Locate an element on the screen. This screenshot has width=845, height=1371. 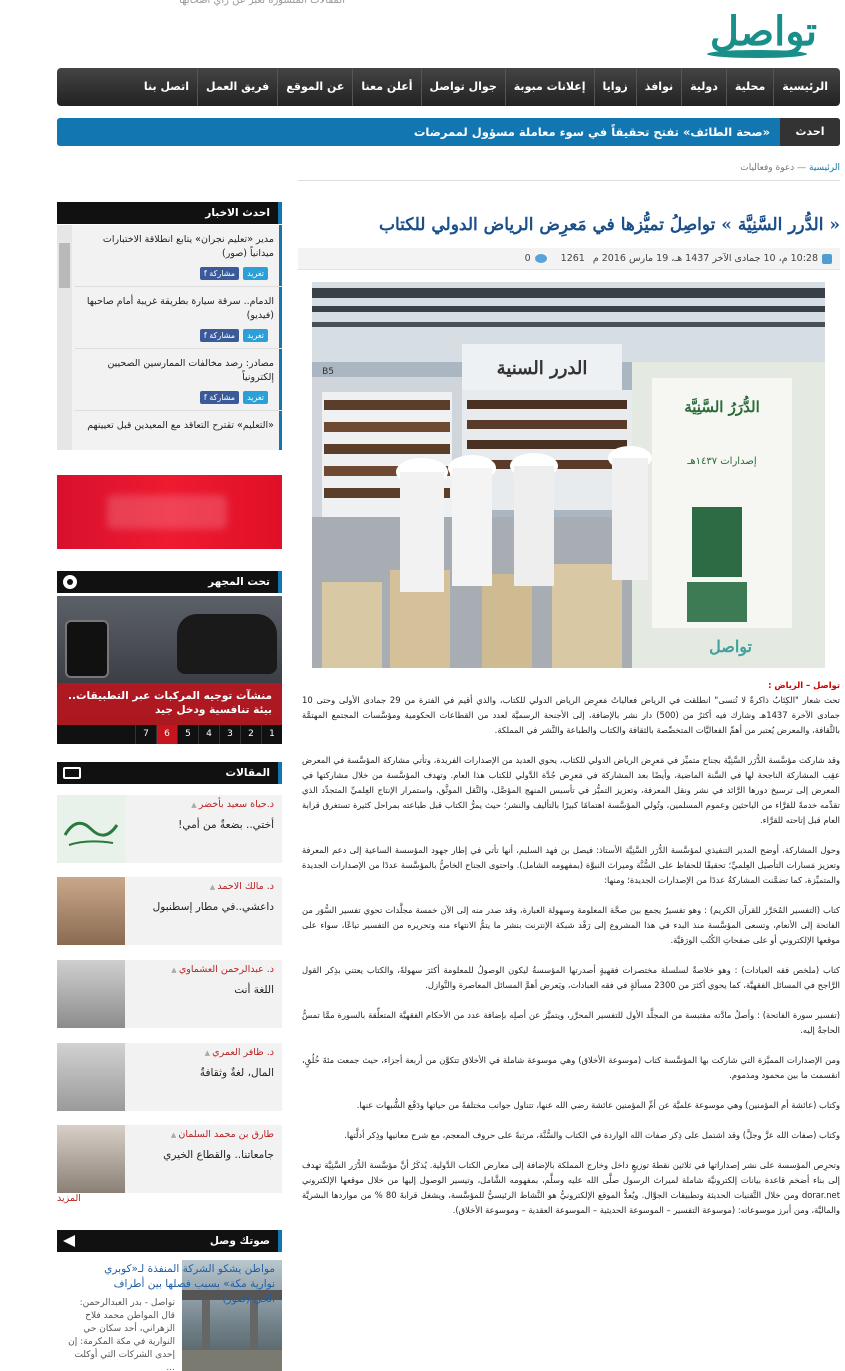
ad-banner is located at coordinates (169, 512).